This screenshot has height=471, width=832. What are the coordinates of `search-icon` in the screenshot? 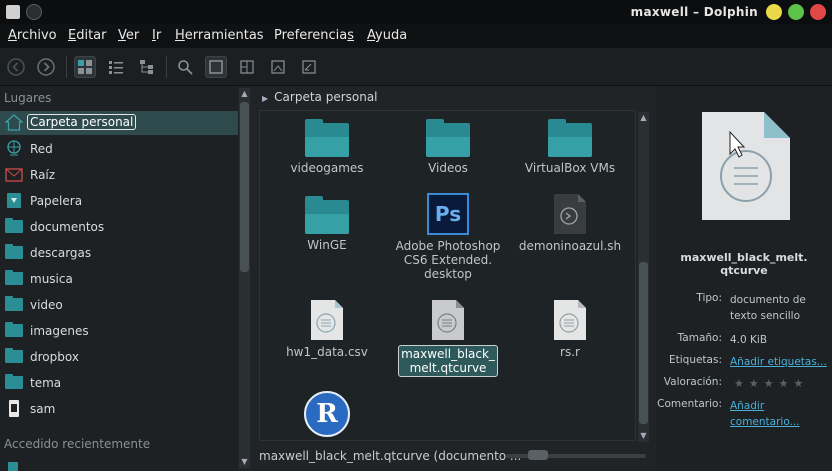 It's located at (185, 67).